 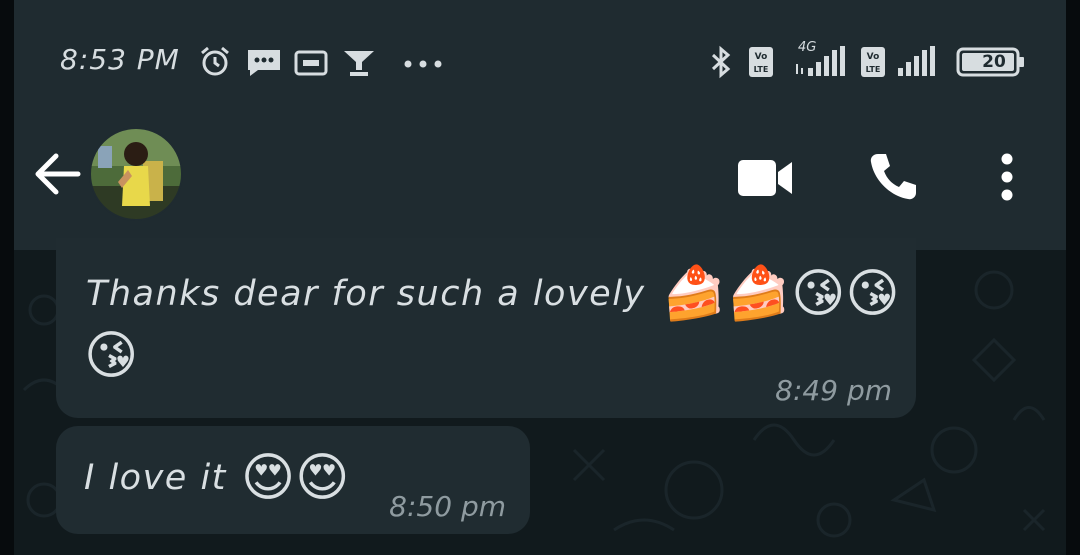 I want to click on avatar, so click(x=136, y=174).